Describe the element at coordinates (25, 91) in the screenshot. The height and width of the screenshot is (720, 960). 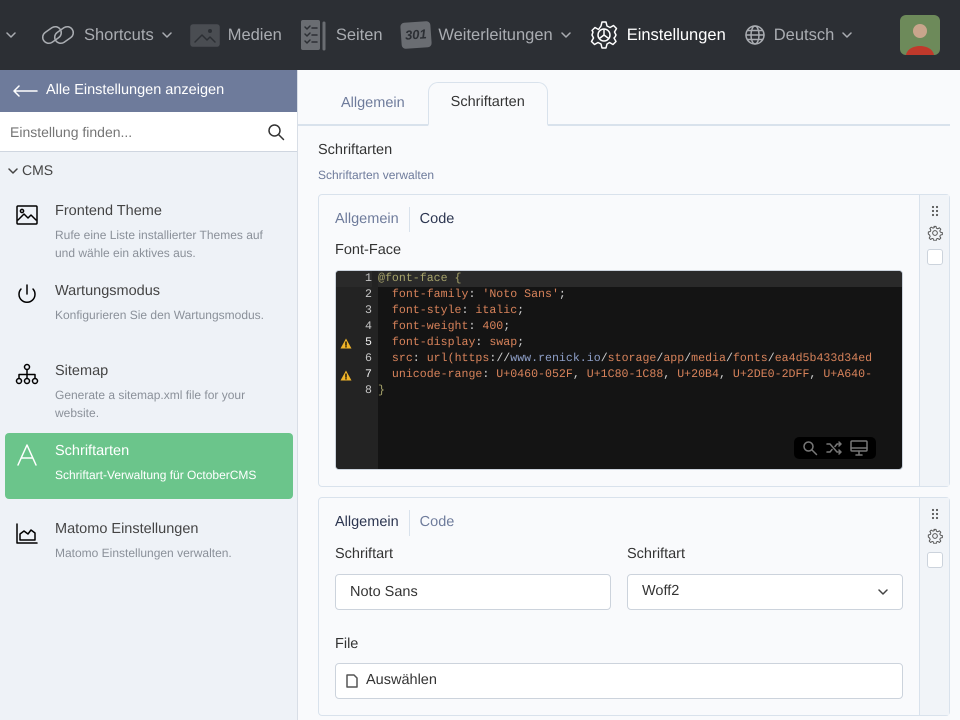
I see `arrow-left-icon` at that location.